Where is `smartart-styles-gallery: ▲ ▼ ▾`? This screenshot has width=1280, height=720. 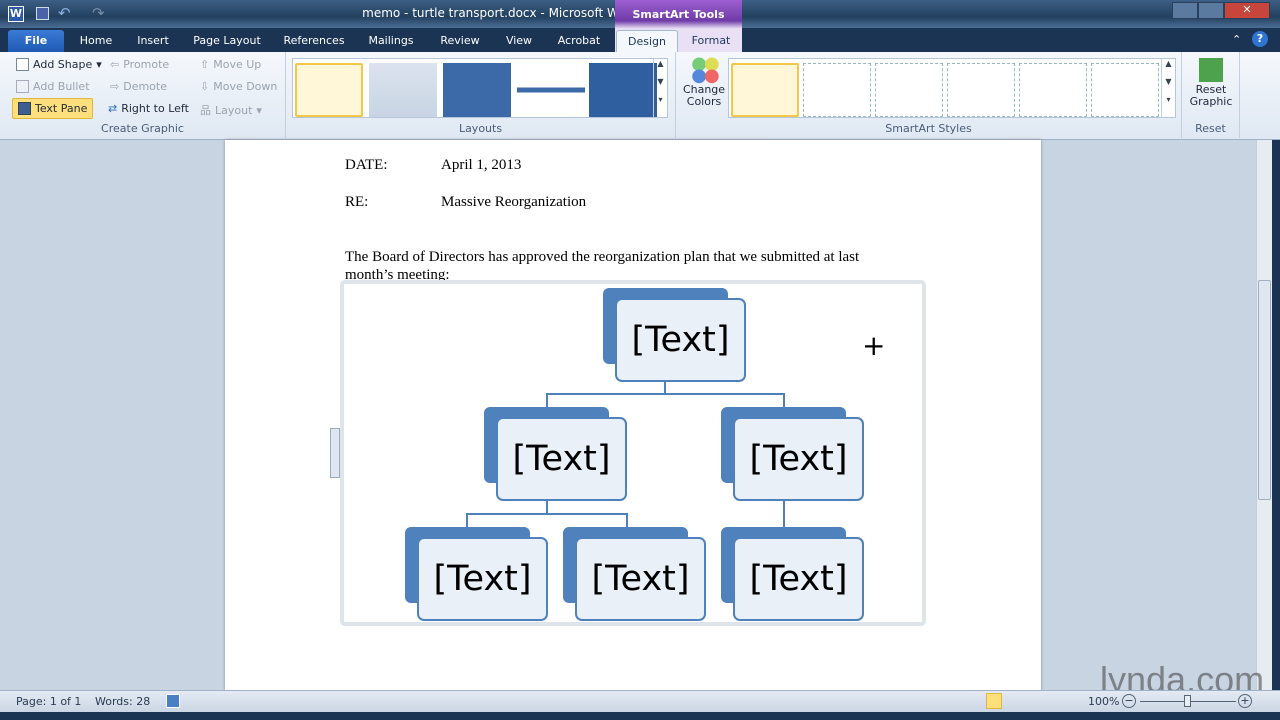
smartart-styles-gallery: ▲ ▼ ▾ is located at coordinates (952, 88).